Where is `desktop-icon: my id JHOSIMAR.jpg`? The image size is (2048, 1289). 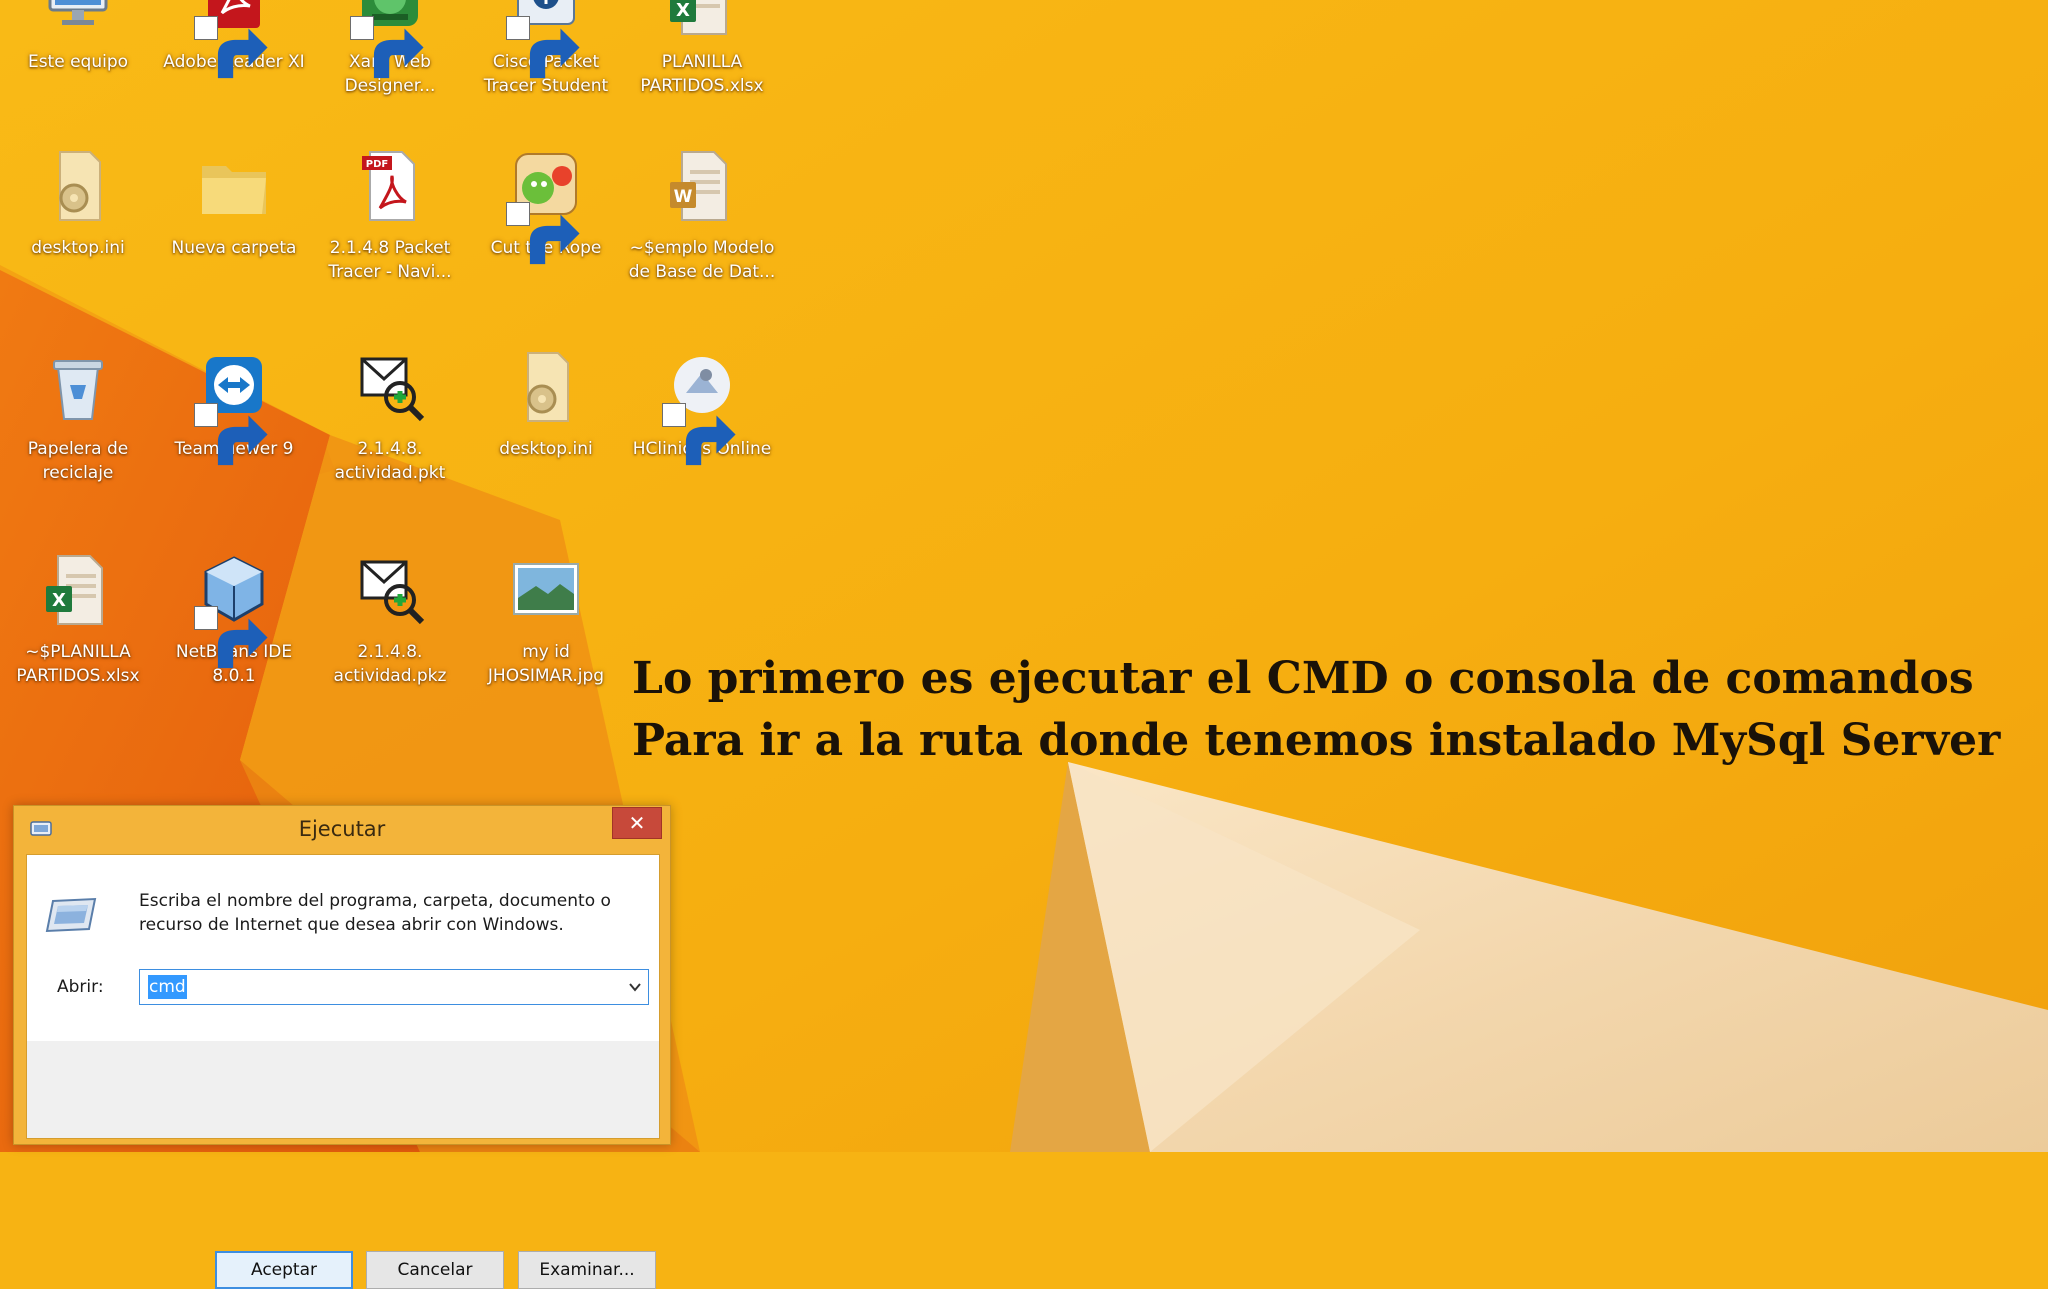
desktop-icon: my id JHOSIMAR.jpg is located at coordinates (546, 618).